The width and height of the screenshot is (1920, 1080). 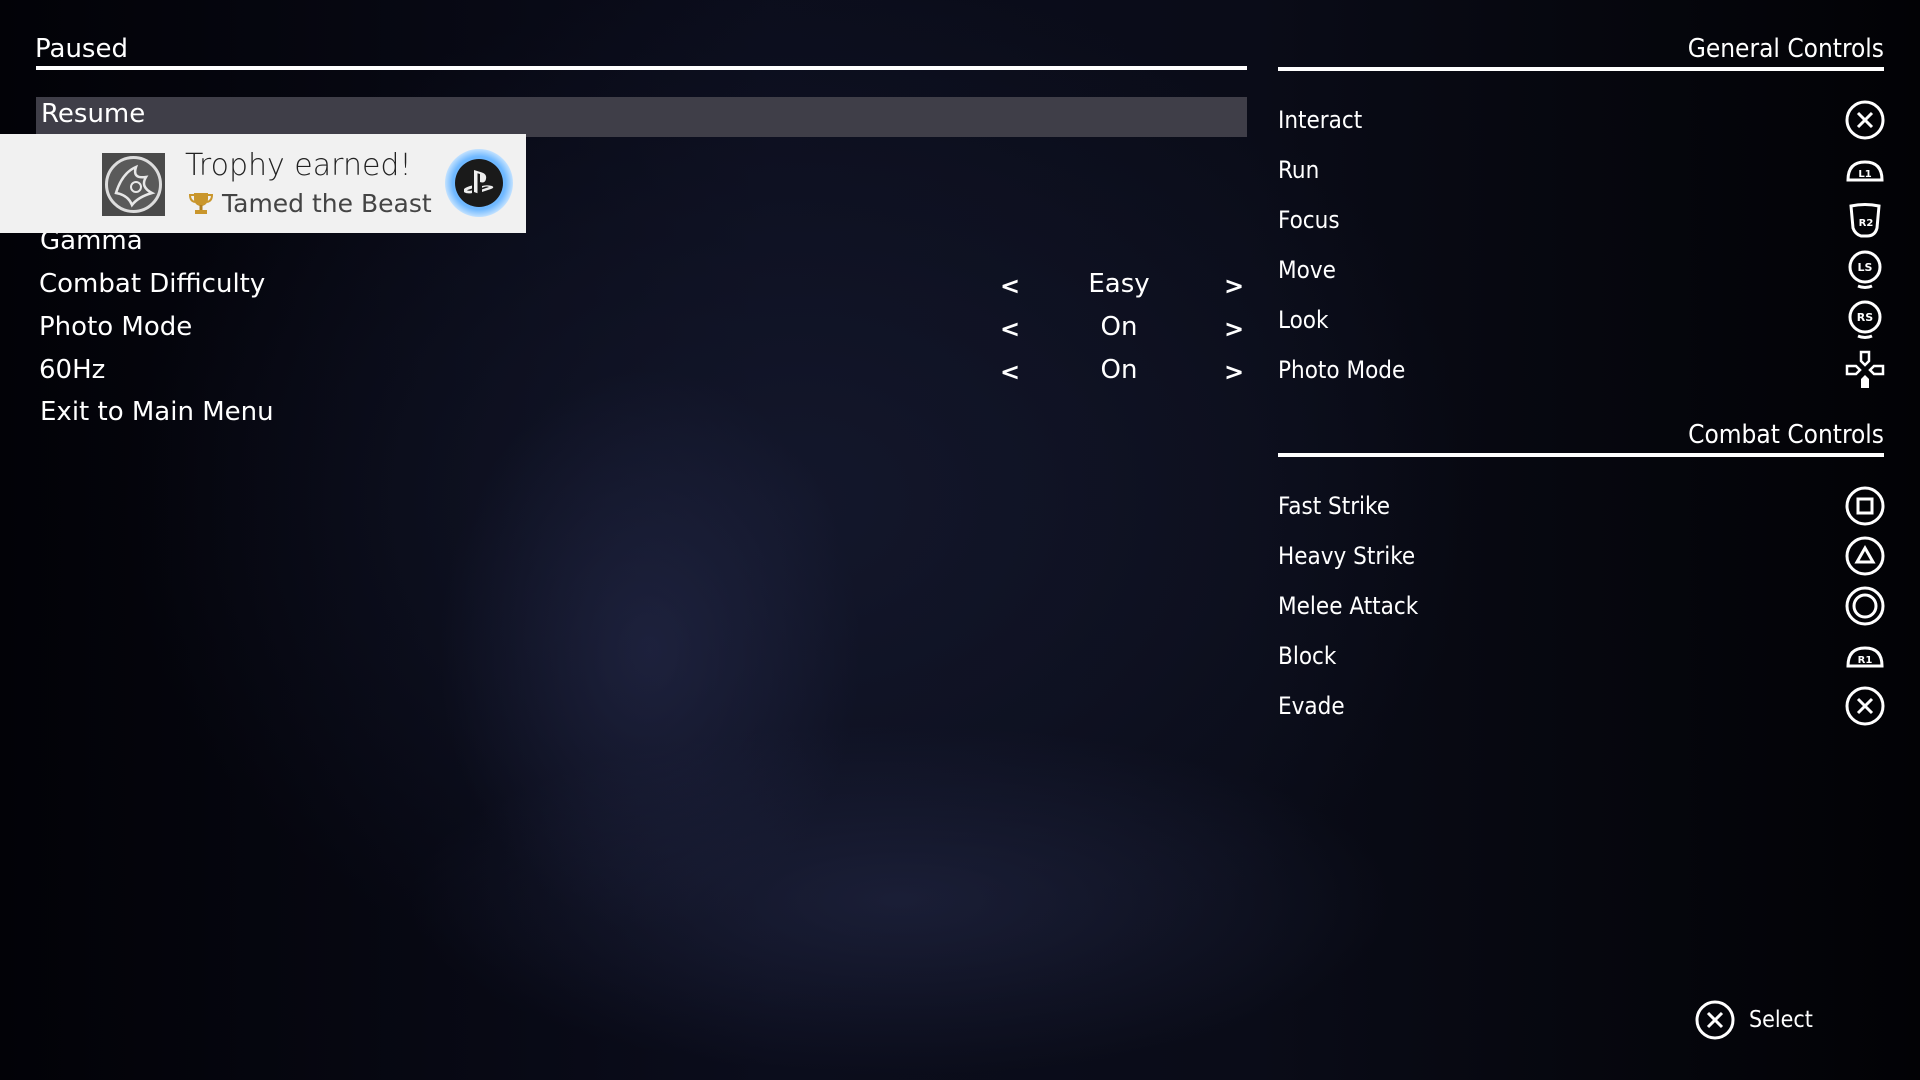 What do you see at coordinates (1010, 372) in the screenshot?
I see `60hz-prev-button: <` at bounding box center [1010, 372].